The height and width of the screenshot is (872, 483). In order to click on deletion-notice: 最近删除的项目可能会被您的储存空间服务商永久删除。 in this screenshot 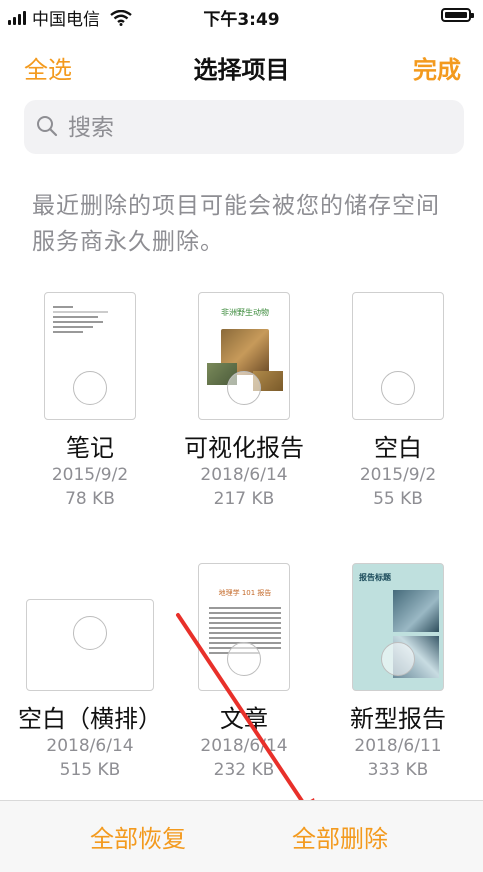, I will do `click(236, 224)`.